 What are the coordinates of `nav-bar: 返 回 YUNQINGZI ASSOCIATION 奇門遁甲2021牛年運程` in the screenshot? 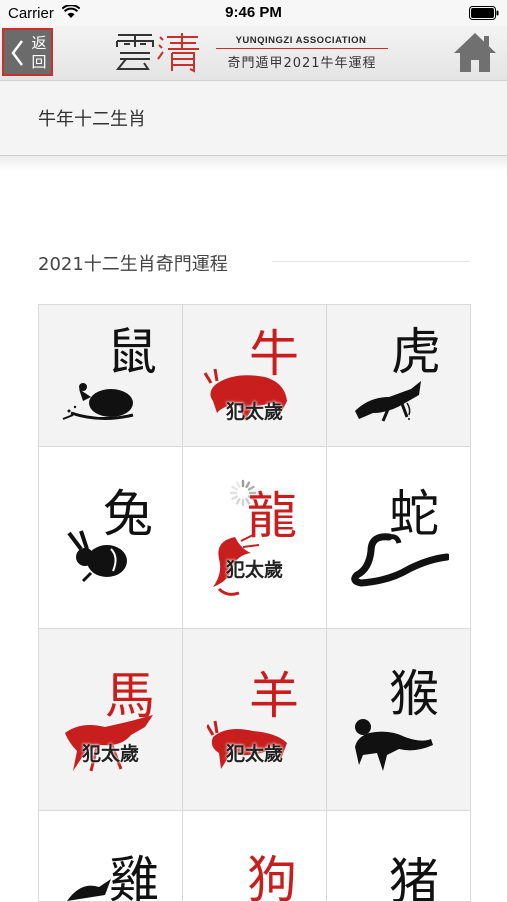 It's located at (253, 53).